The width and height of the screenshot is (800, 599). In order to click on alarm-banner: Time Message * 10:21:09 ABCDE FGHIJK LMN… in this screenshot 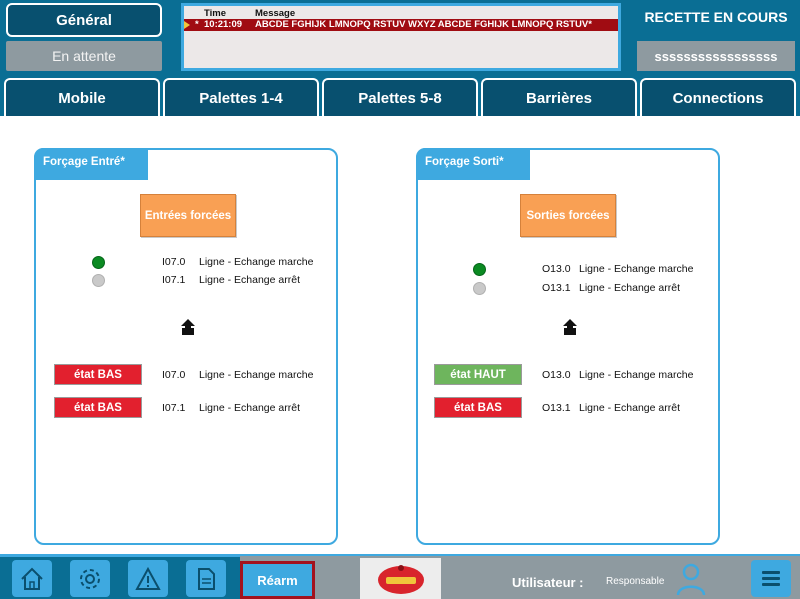, I will do `click(401, 37)`.